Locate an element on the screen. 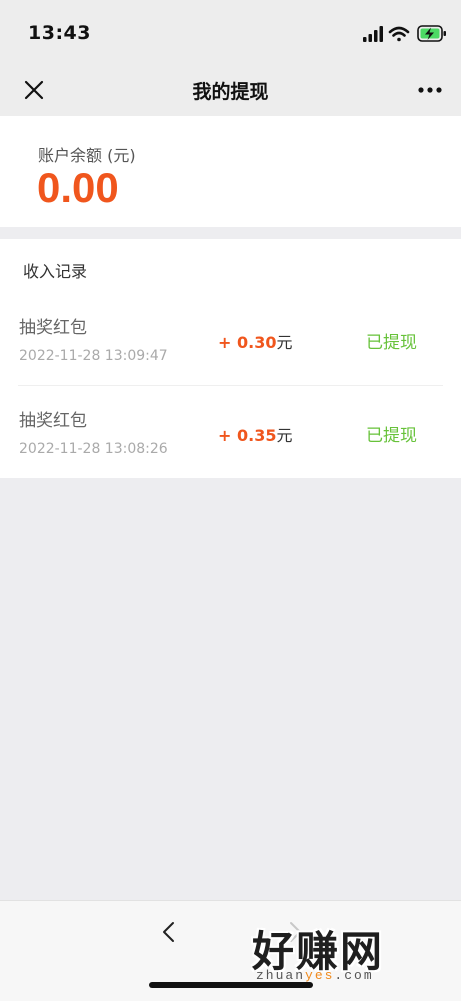 The height and width of the screenshot is (1001, 461). watermark: 好赚网 zhuanyes.com is located at coordinates (352, 953).